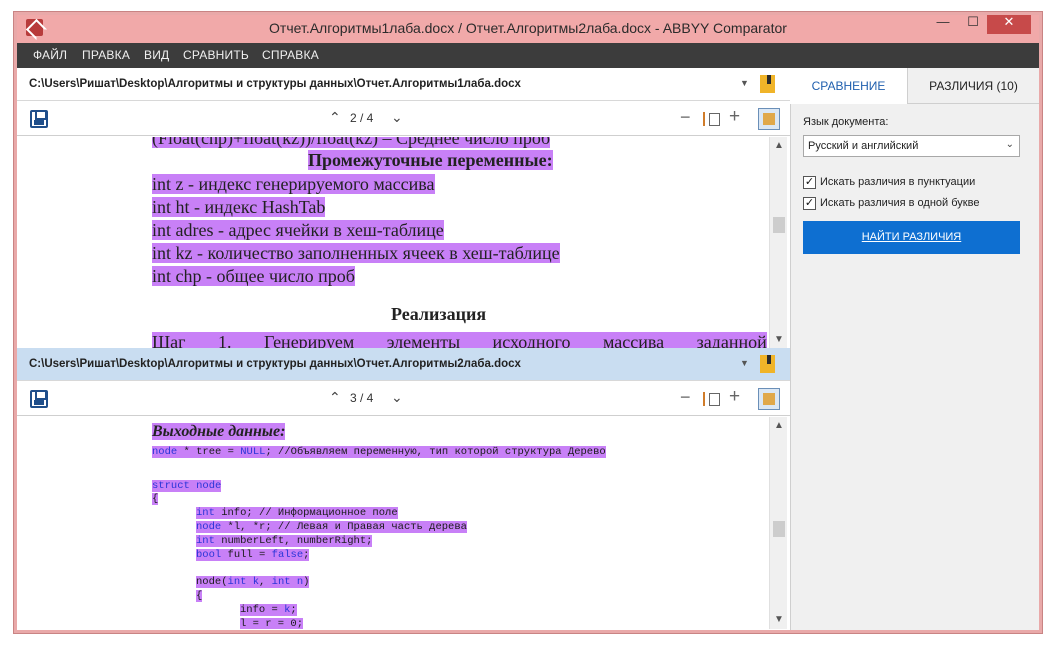  I want to click on doc2-scroll-down-icon: ▼, so click(779, 619).